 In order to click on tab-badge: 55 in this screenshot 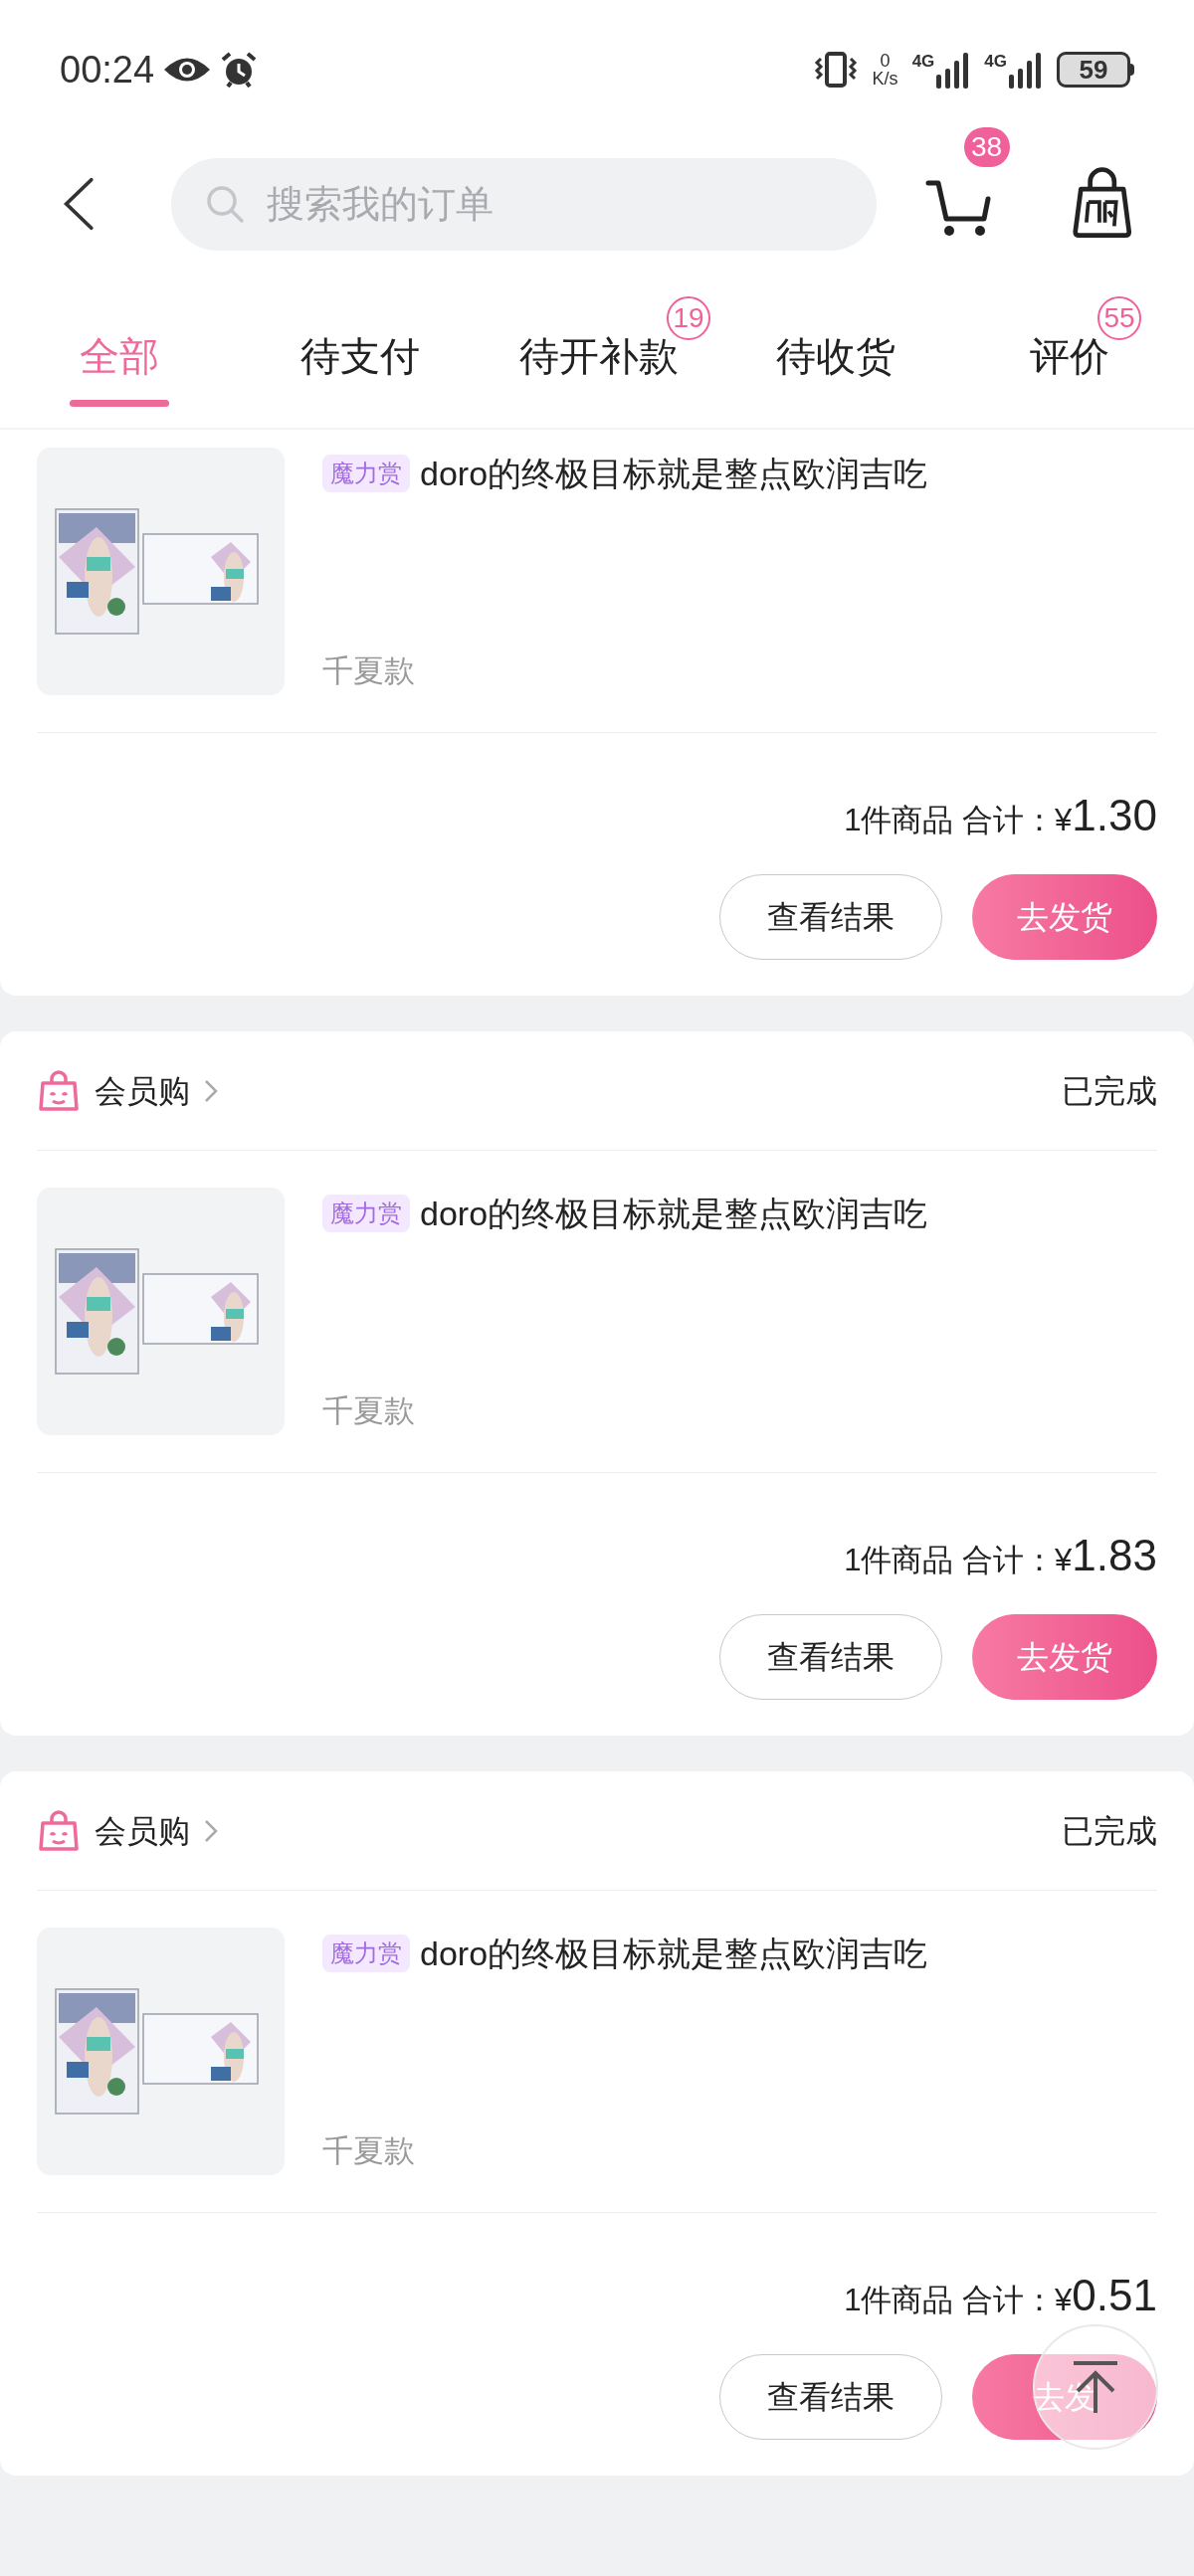, I will do `click(1119, 318)`.